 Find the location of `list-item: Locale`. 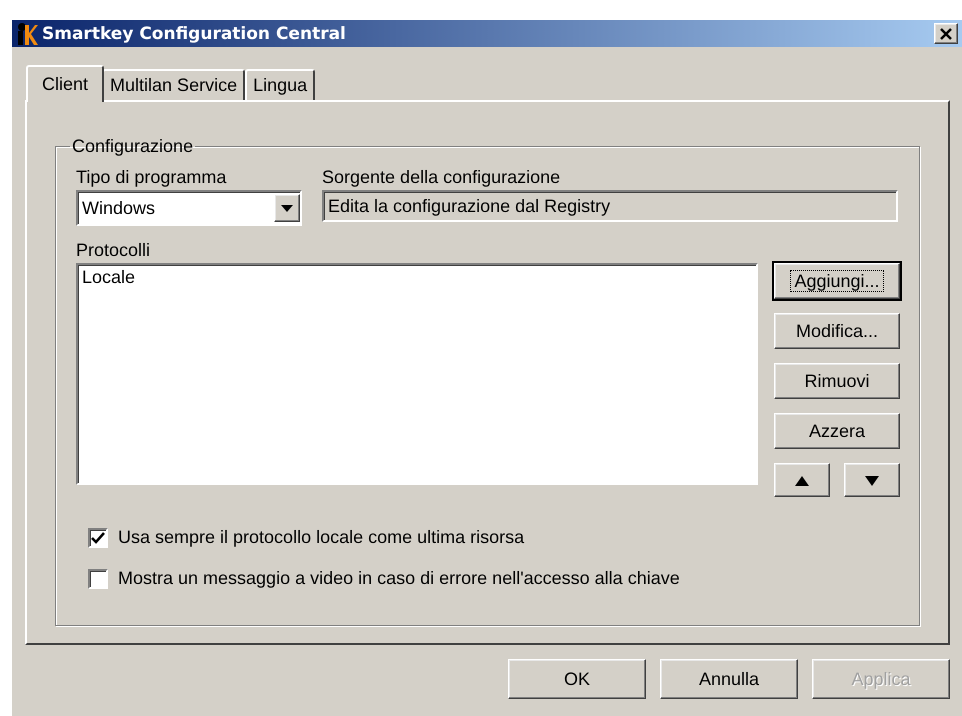

list-item: Locale is located at coordinates (417, 277).